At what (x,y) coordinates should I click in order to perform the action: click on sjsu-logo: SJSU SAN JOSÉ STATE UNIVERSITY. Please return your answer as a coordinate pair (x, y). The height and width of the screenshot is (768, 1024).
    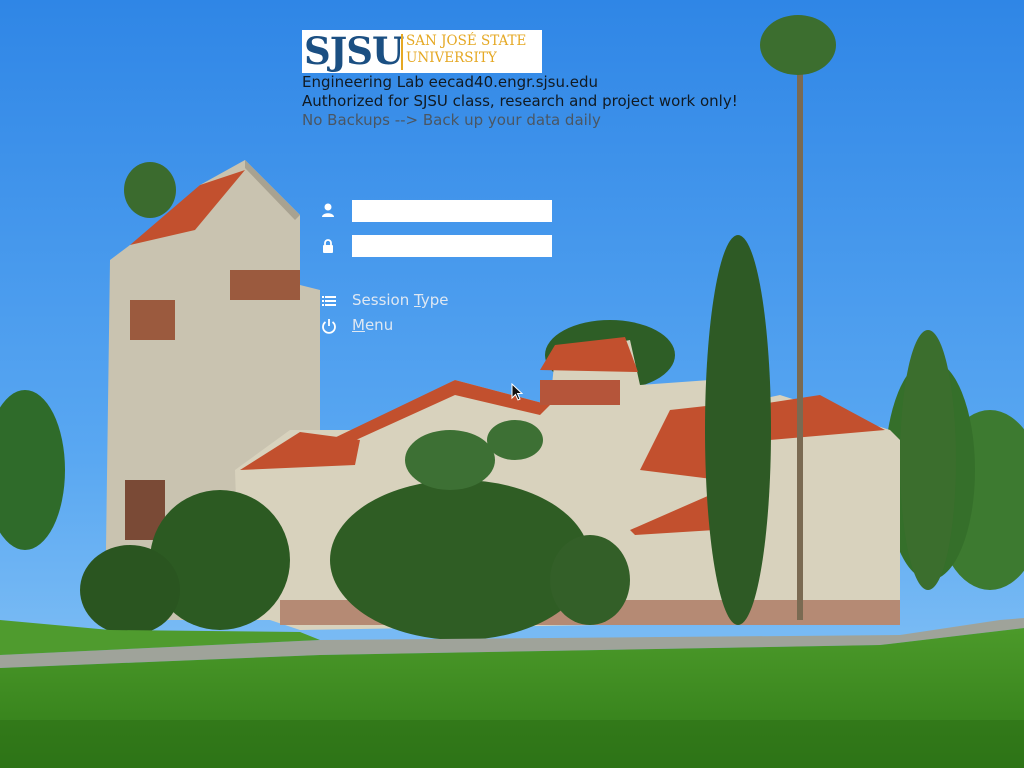
    Looking at the image, I should click on (422, 51).